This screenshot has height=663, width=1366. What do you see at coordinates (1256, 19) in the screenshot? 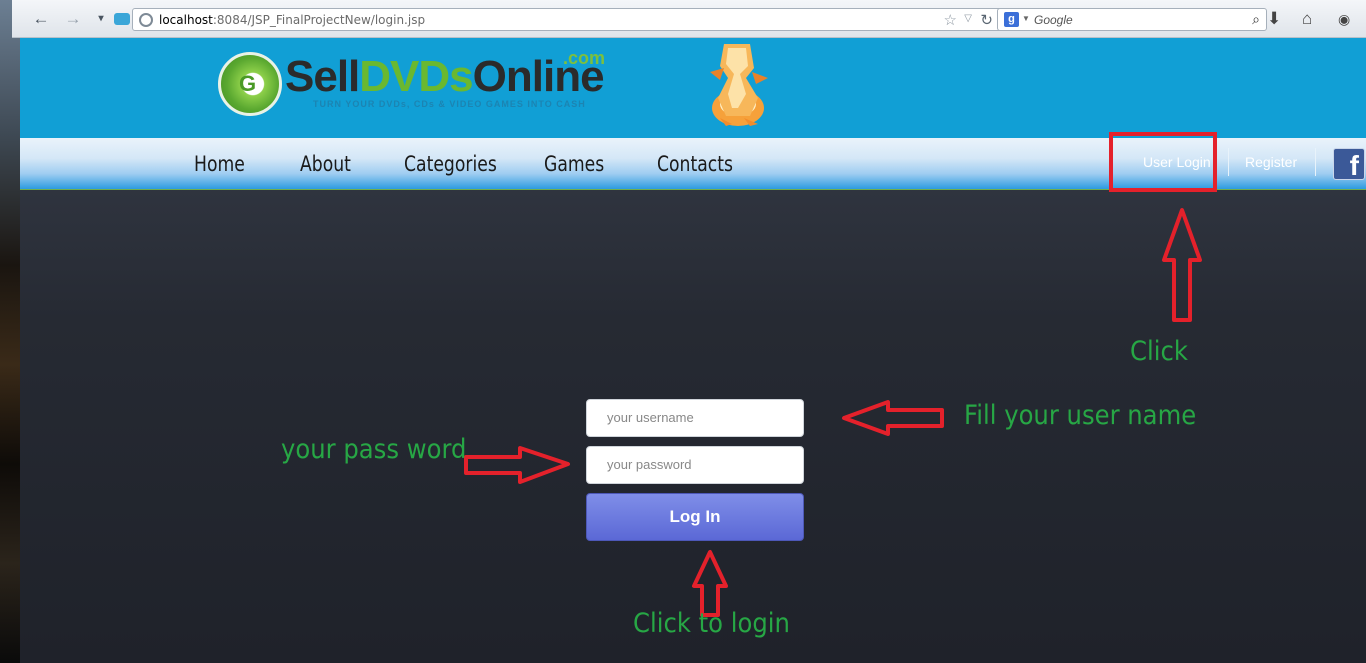
I see `search-icon: ⌕` at bounding box center [1256, 19].